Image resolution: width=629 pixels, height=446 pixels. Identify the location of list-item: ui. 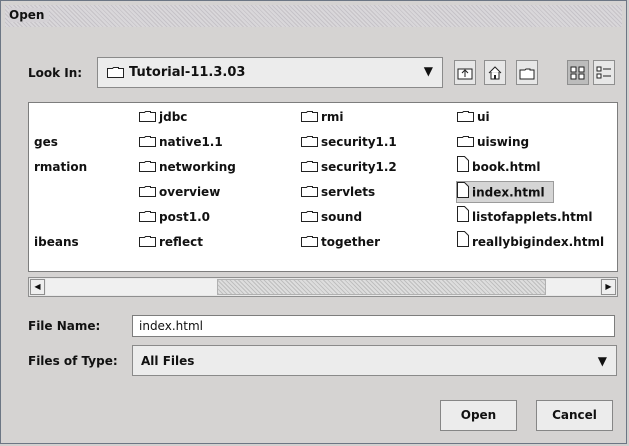
(473, 117).